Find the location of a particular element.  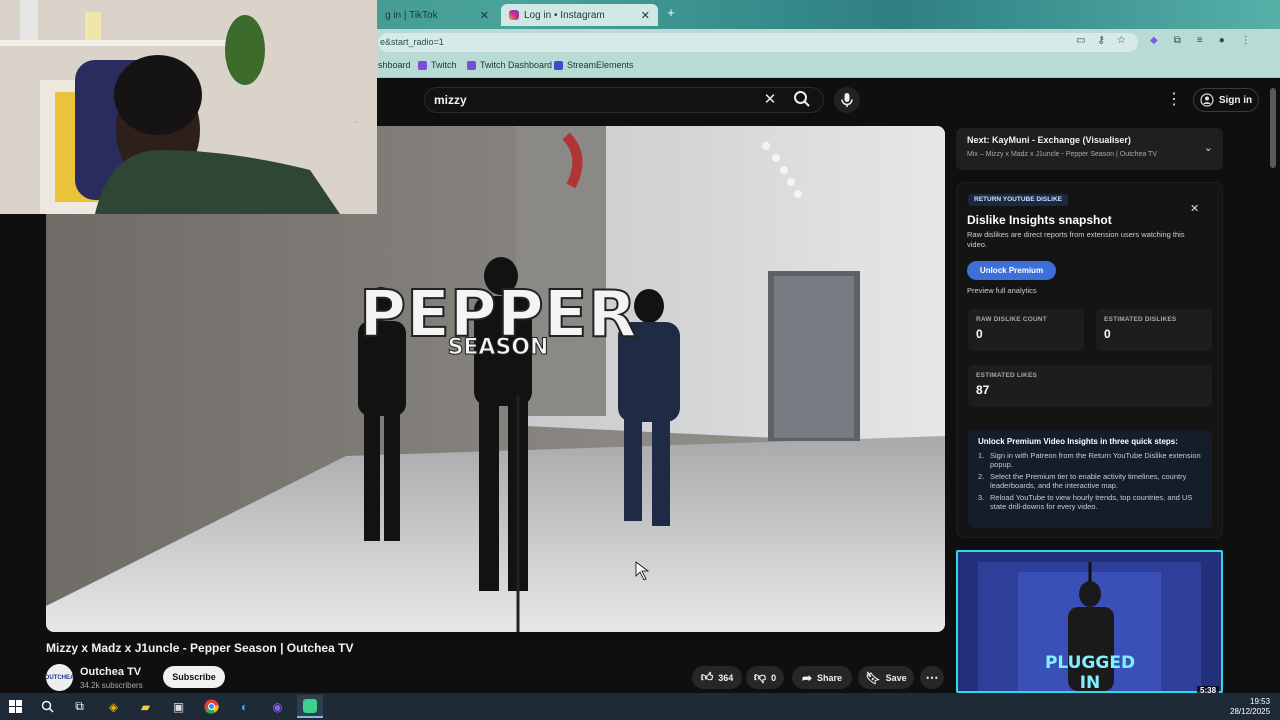

stat-label: ESTIMATED LIKES is located at coordinates (1007, 375).